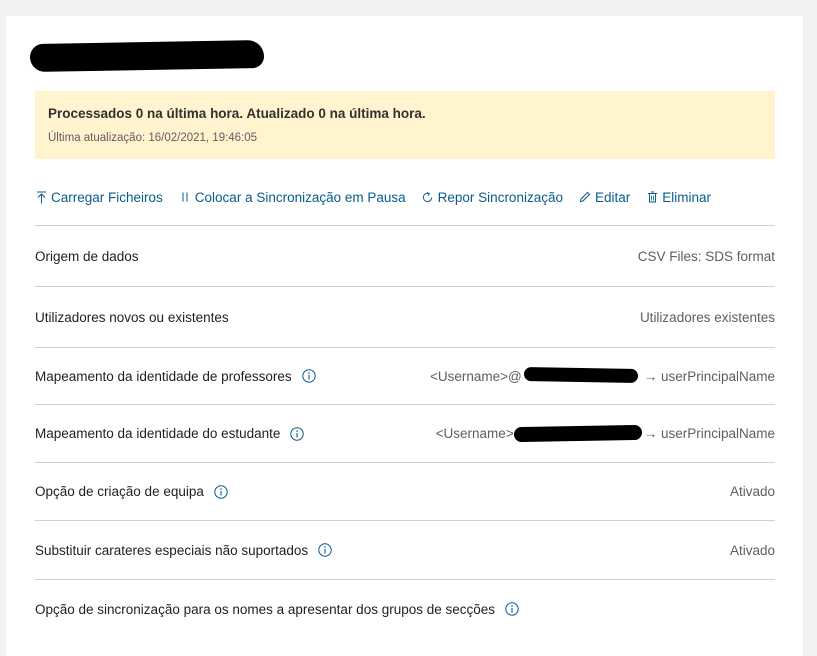  What do you see at coordinates (132, 317) in the screenshot?
I see `property-label: Utilizadores novos ou existentes` at bounding box center [132, 317].